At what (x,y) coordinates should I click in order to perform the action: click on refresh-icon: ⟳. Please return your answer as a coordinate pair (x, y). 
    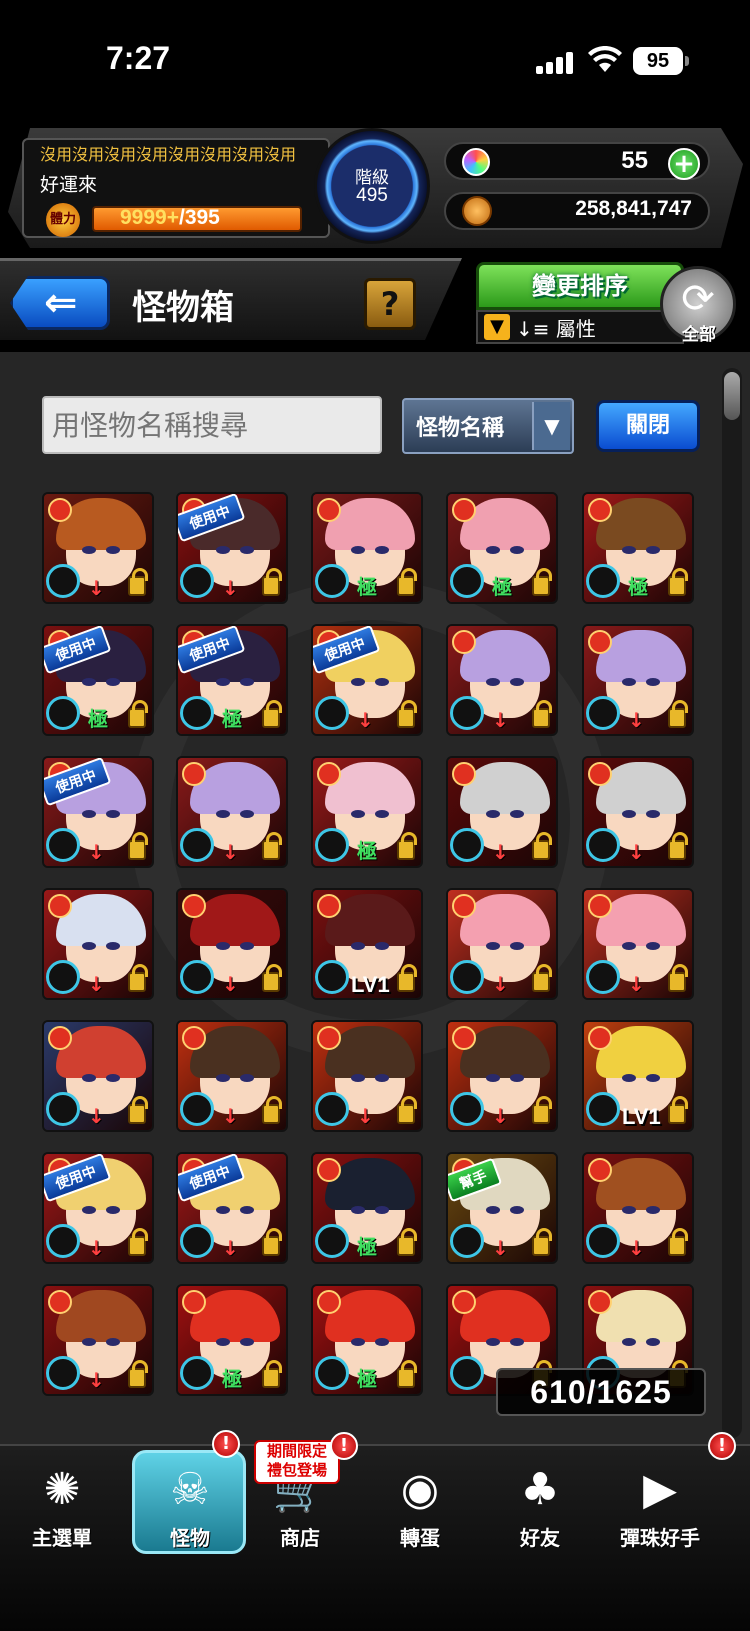
    Looking at the image, I should click on (698, 299).